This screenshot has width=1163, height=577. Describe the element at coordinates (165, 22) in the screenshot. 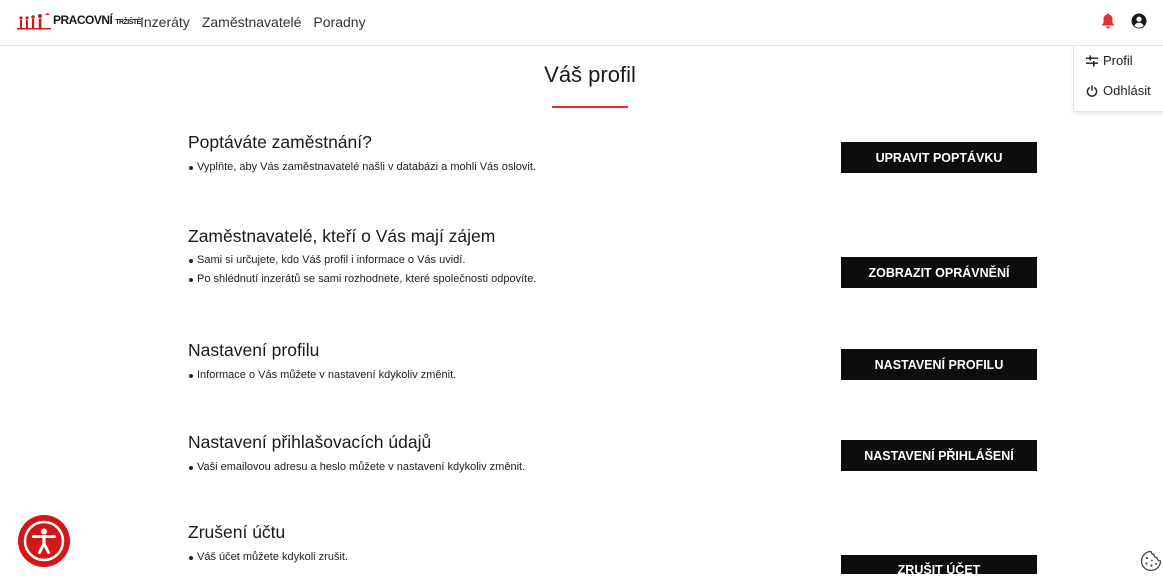

I see `nav-item-inzeraty: Inzeráty` at that location.